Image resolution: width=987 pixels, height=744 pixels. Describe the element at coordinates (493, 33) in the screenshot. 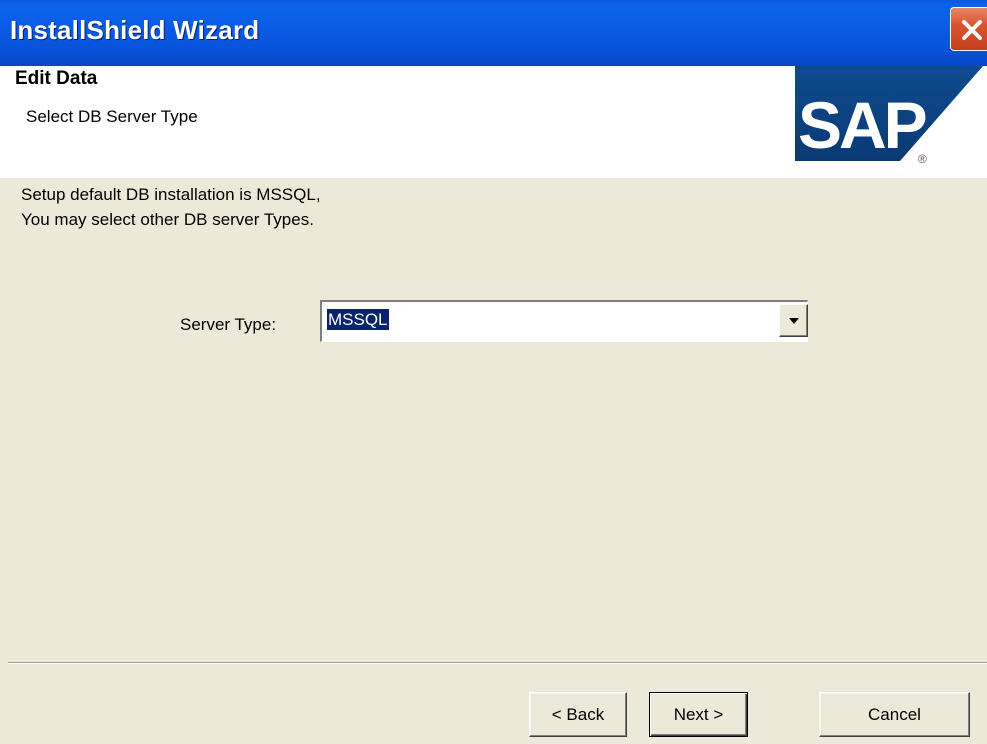

I see `title-bar: InstallShield Wizard` at that location.